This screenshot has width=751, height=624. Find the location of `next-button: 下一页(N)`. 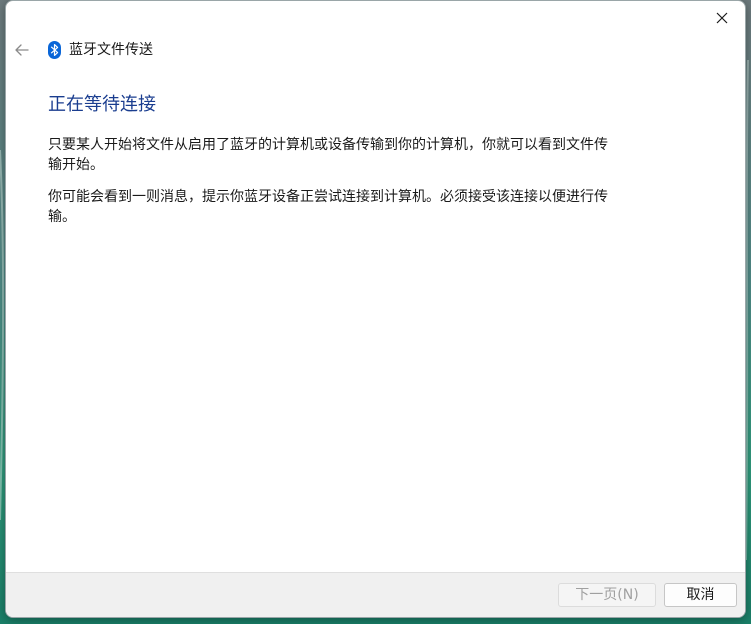

next-button: 下一页(N) is located at coordinates (607, 595).